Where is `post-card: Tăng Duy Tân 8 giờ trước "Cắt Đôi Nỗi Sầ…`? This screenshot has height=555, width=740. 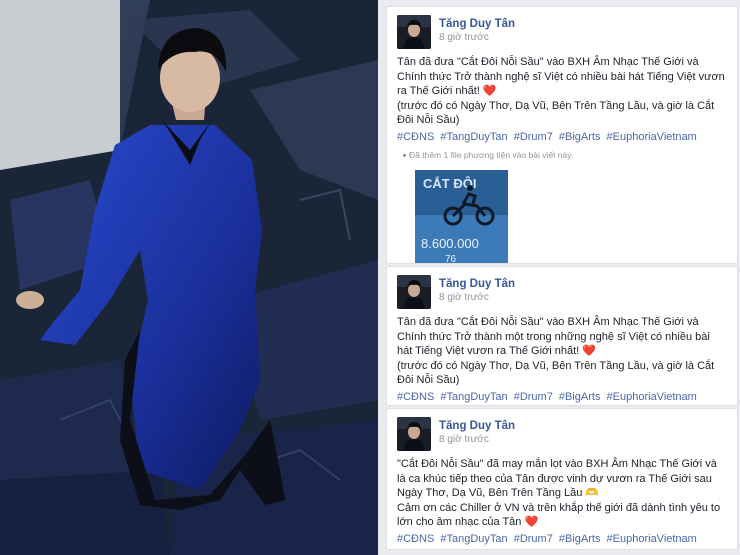
post-card: Tăng Duy Tân 8 giờ trước "Cắt Đôi Nỗi Sầ… is located at coordinates (562, 479).